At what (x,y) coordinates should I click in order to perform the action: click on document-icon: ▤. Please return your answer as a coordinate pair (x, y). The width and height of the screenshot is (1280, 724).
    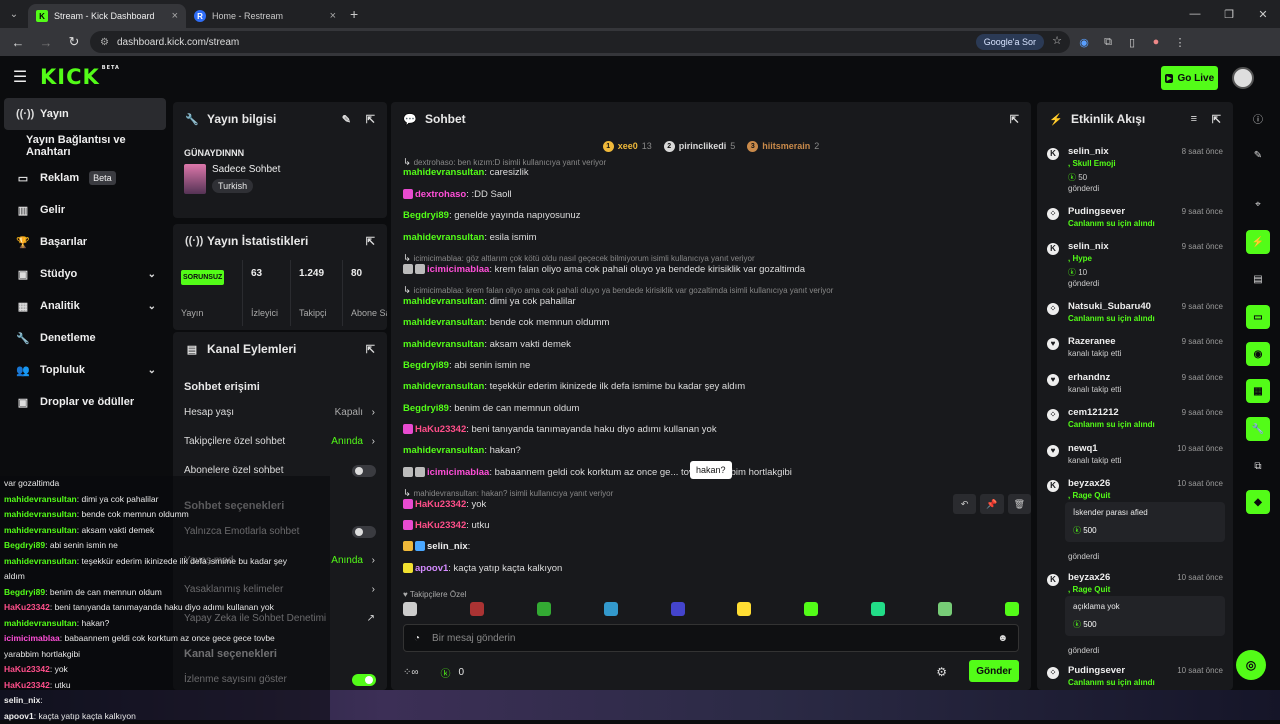
    Looking at the image, I should click on (1258, 279).